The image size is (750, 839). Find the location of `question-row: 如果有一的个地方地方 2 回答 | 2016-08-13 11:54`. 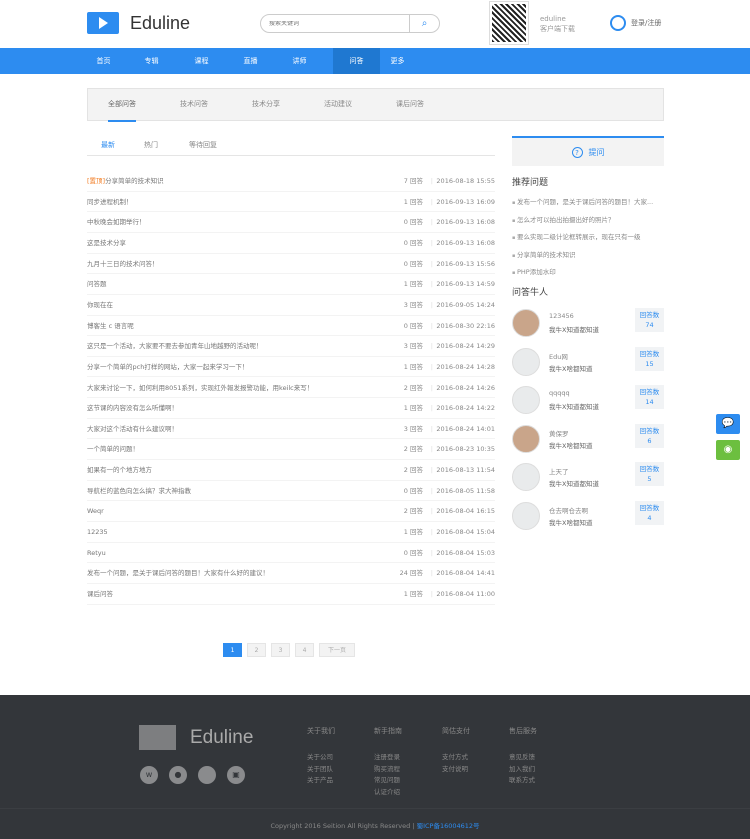

question-row: 如果有一的个地方地方 2 回答 | 2016-08-13 11:54 is located at coordinates (291, 470).